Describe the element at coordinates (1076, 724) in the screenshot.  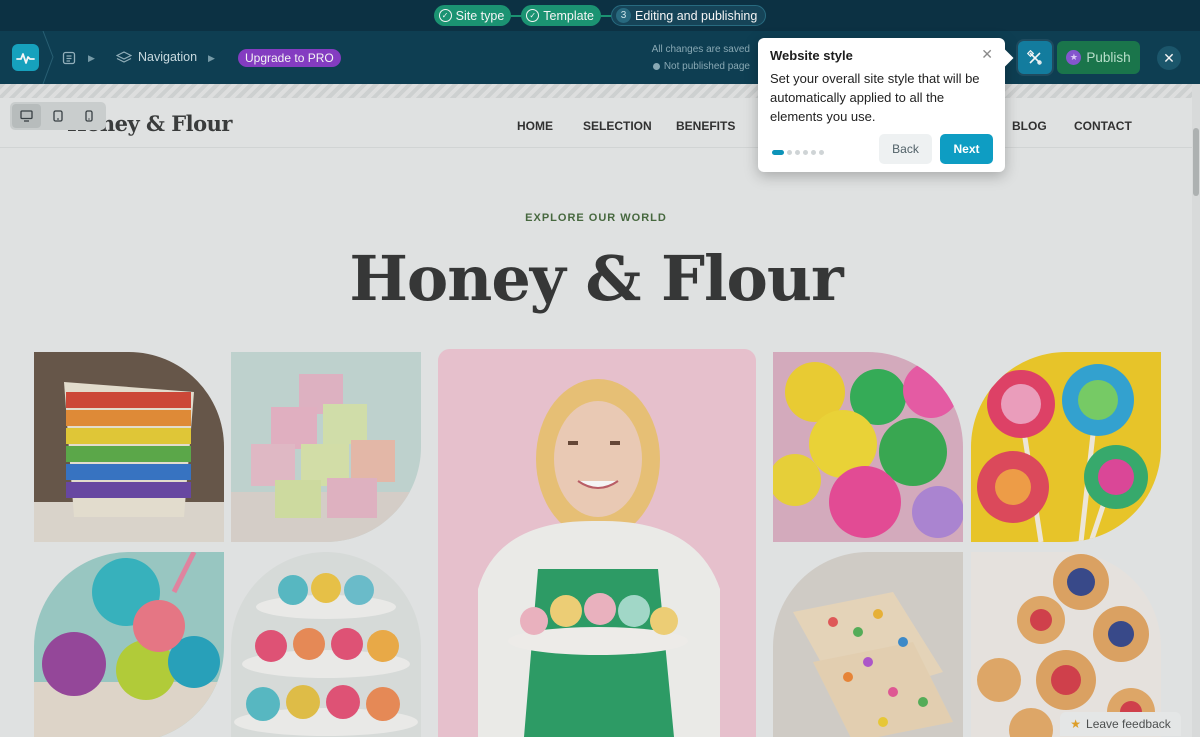
I see `star-icon: ★` at that location.